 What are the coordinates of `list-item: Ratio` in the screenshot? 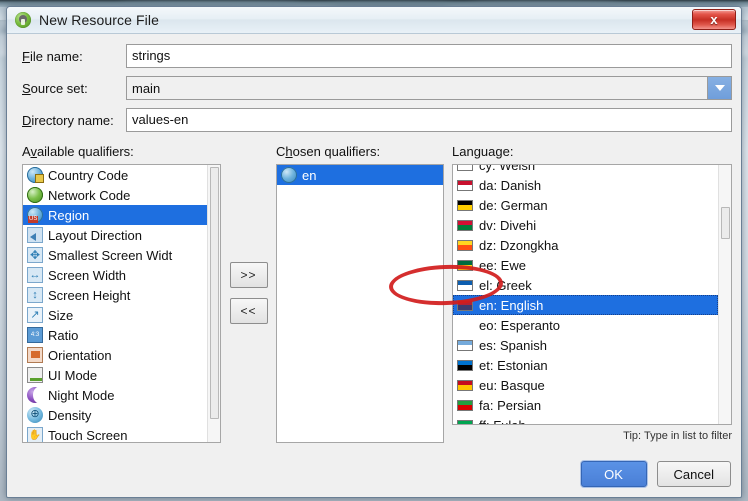 It's located at (115, 335).